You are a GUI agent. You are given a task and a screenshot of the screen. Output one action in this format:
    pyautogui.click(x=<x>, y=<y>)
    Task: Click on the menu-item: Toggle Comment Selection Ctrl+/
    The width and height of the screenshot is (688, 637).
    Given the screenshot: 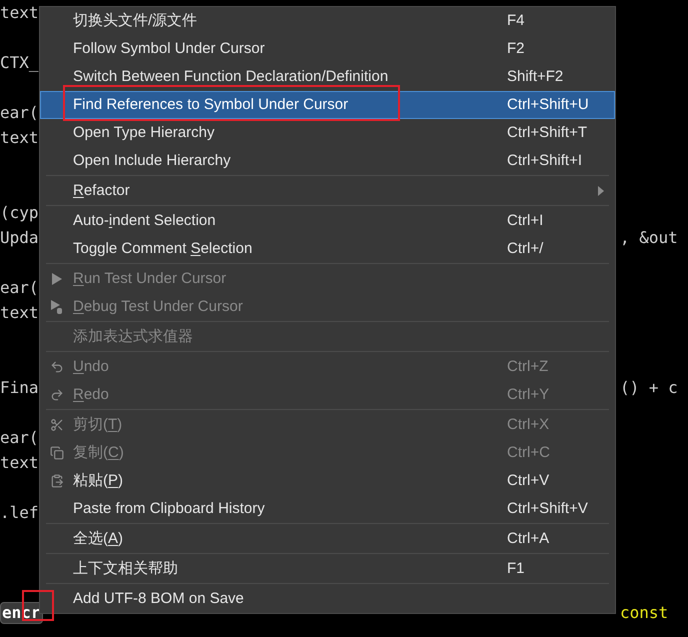 What is the action you would take?
    pyautogui.click(x=327, y=249)
    